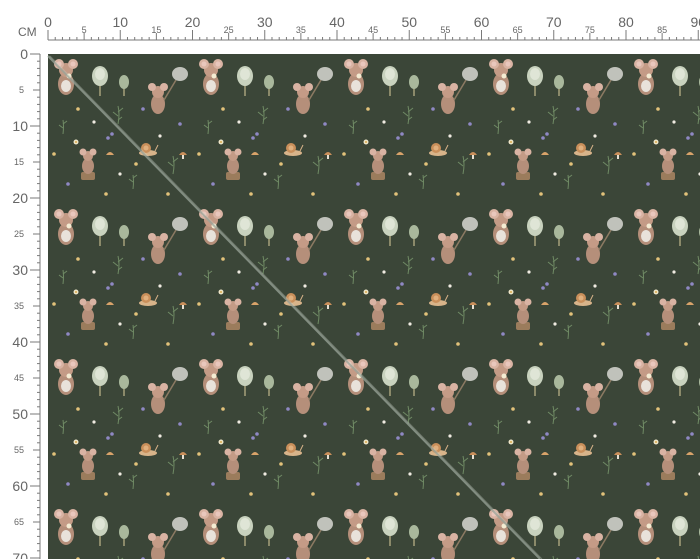 The height and width of the screenshot is (559, 700). I want to click on top-ruler-major-label: 10, so click(120, 22).